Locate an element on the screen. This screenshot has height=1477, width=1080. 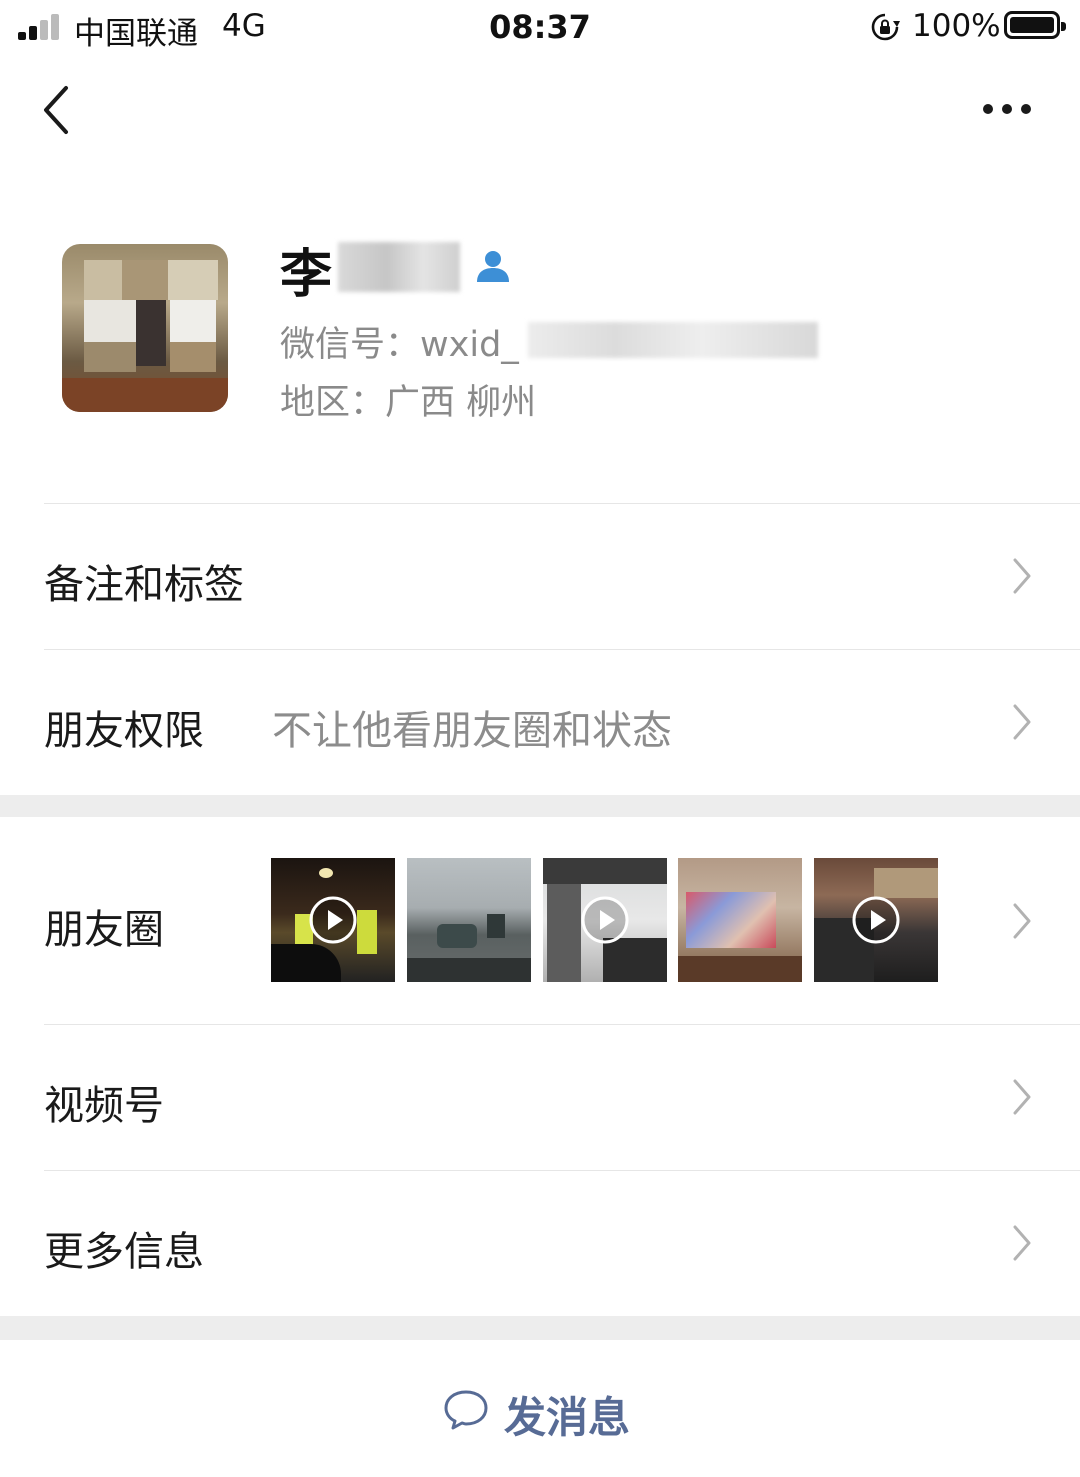
contact-person-icon is located at coordinates (493, 266).